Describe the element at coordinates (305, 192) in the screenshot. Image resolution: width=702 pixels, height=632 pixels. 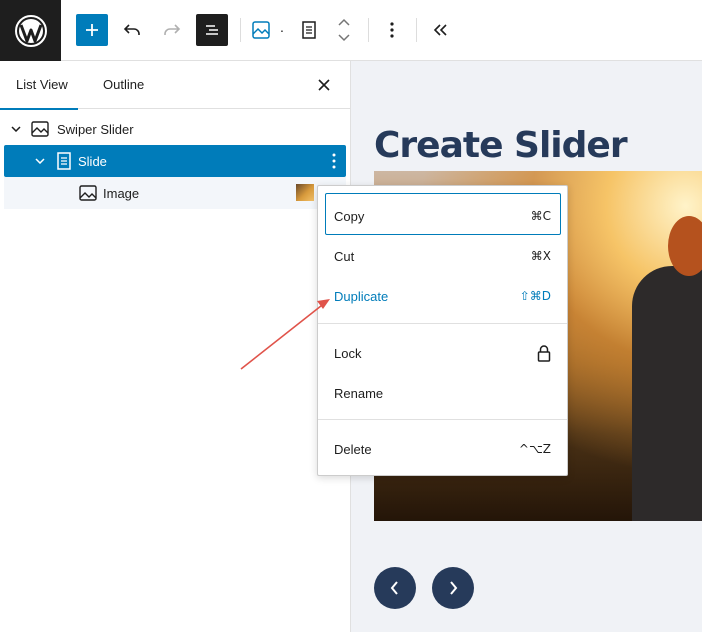
I see `image-thumbnail` at that location.